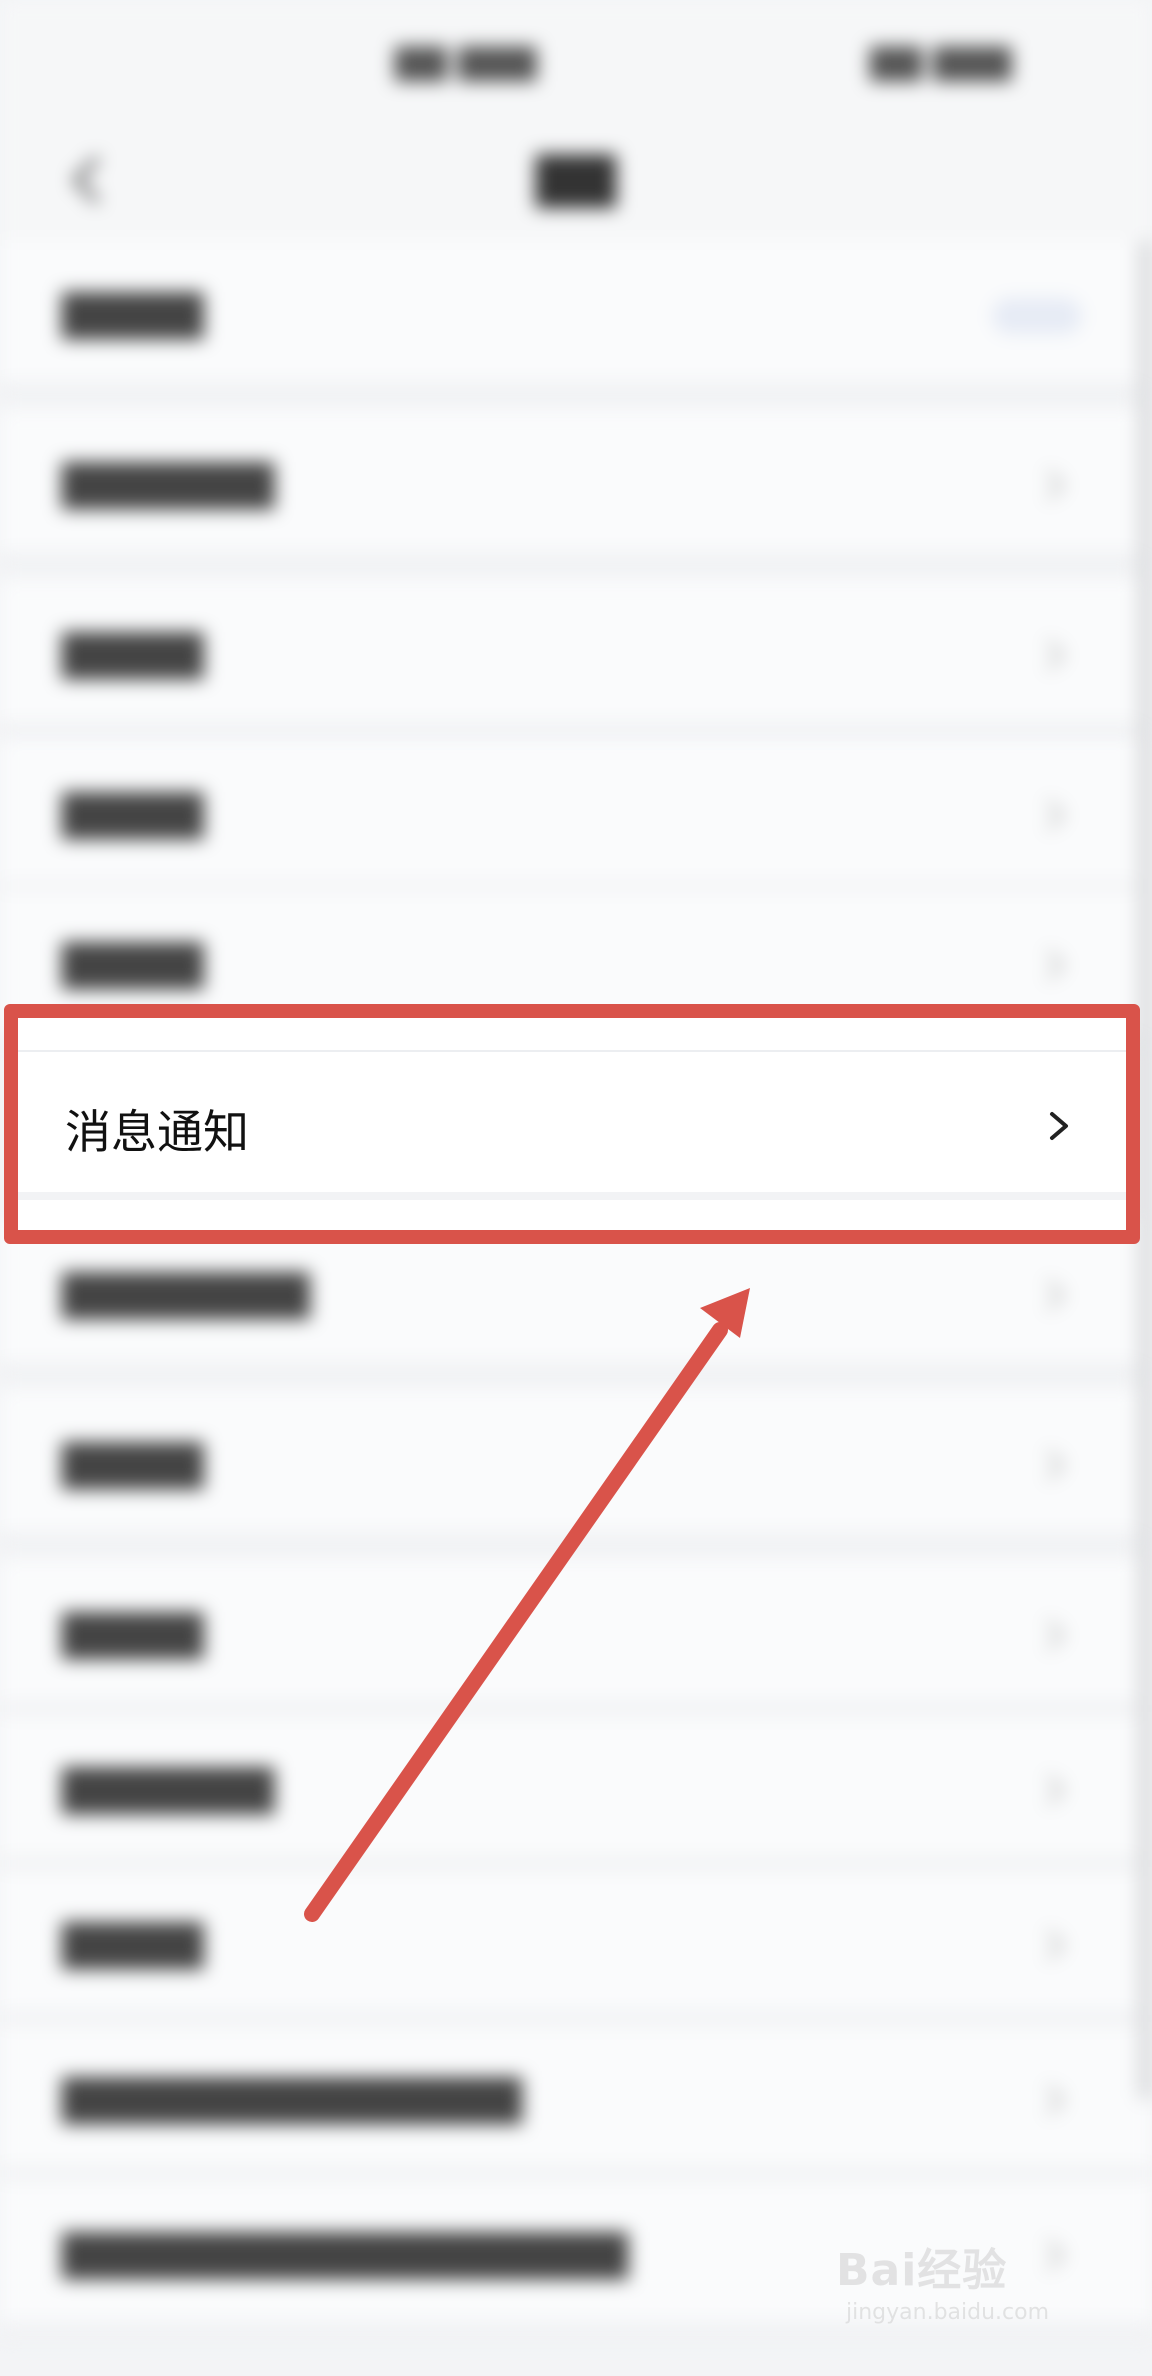 This screenshot has width=1152, height=2376. What do you see at coordinates (345, 2252) in the screenshot?
I see `settings-row-label: ▇▇▇▇▇▇▇▇▇▇▇▇▇▇▇▇` at bounding box center [345, 2252].